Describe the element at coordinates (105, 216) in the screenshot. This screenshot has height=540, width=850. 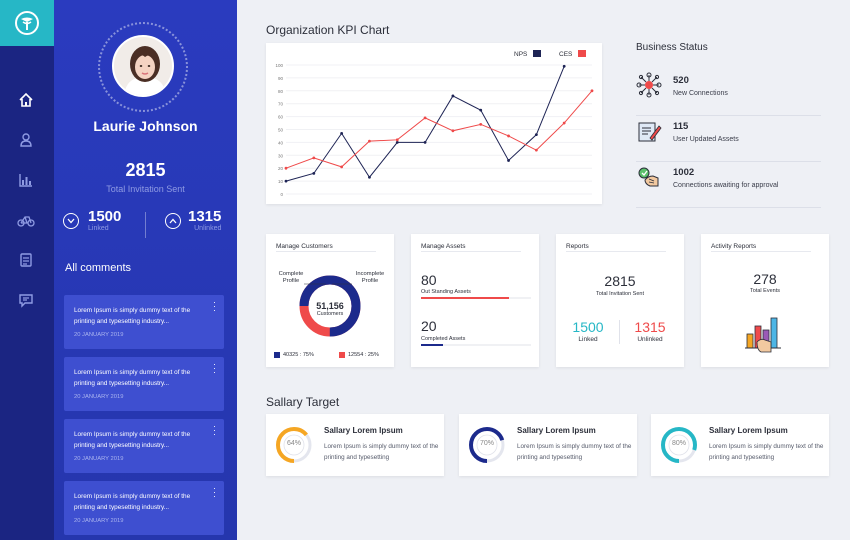
I see `linked-count: 1500` at that location.